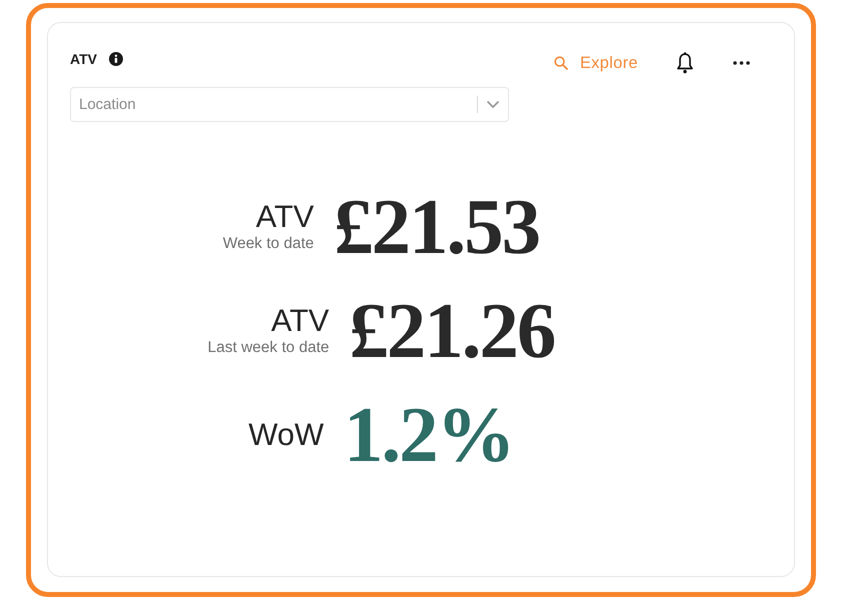  Describe the element at coordinates (269, 348) in the screenshot. I see `metric-sublabel: Last week to date` at that location.